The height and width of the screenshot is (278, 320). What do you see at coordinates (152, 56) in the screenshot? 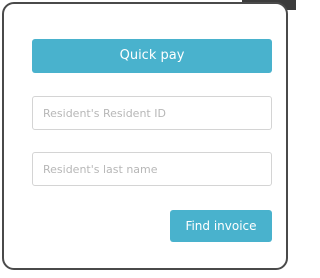
I see `quick-pay-button: Quick pay` at bounding box center [152, 56].